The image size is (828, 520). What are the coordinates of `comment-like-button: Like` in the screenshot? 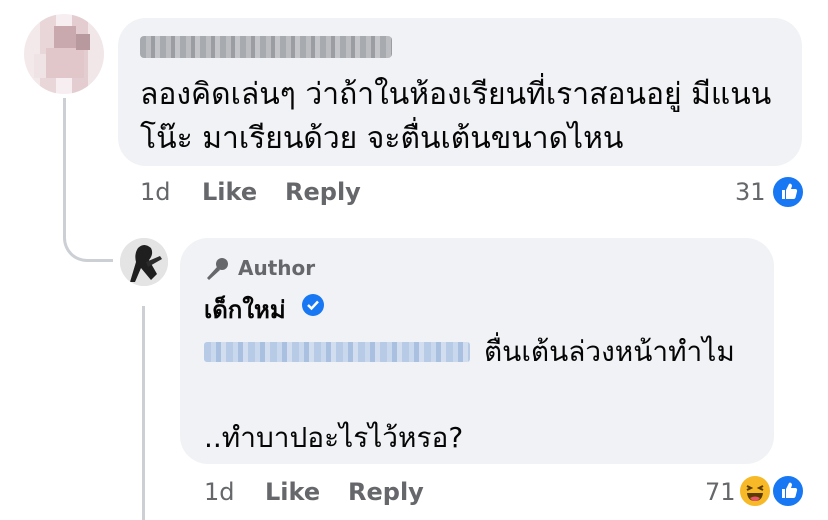 It's located at (229, 192).